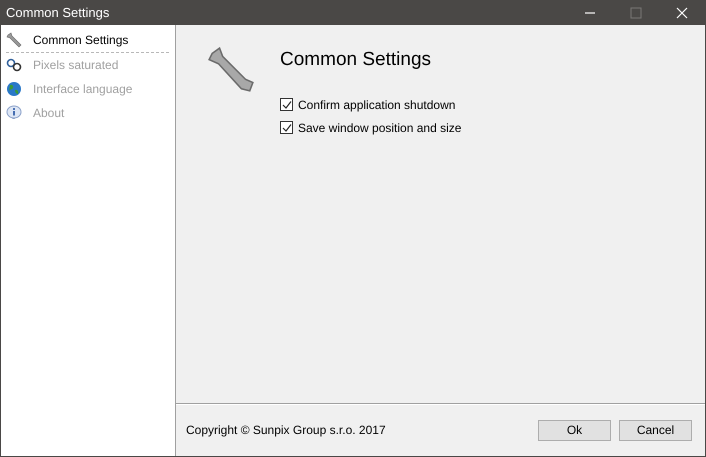 Image resolution: width=706 pixels, height=457 pixels. What do you see at coordinates (14, 40) in the screenshot?
I see `wrench-icon` at bounding box center [14, 40].